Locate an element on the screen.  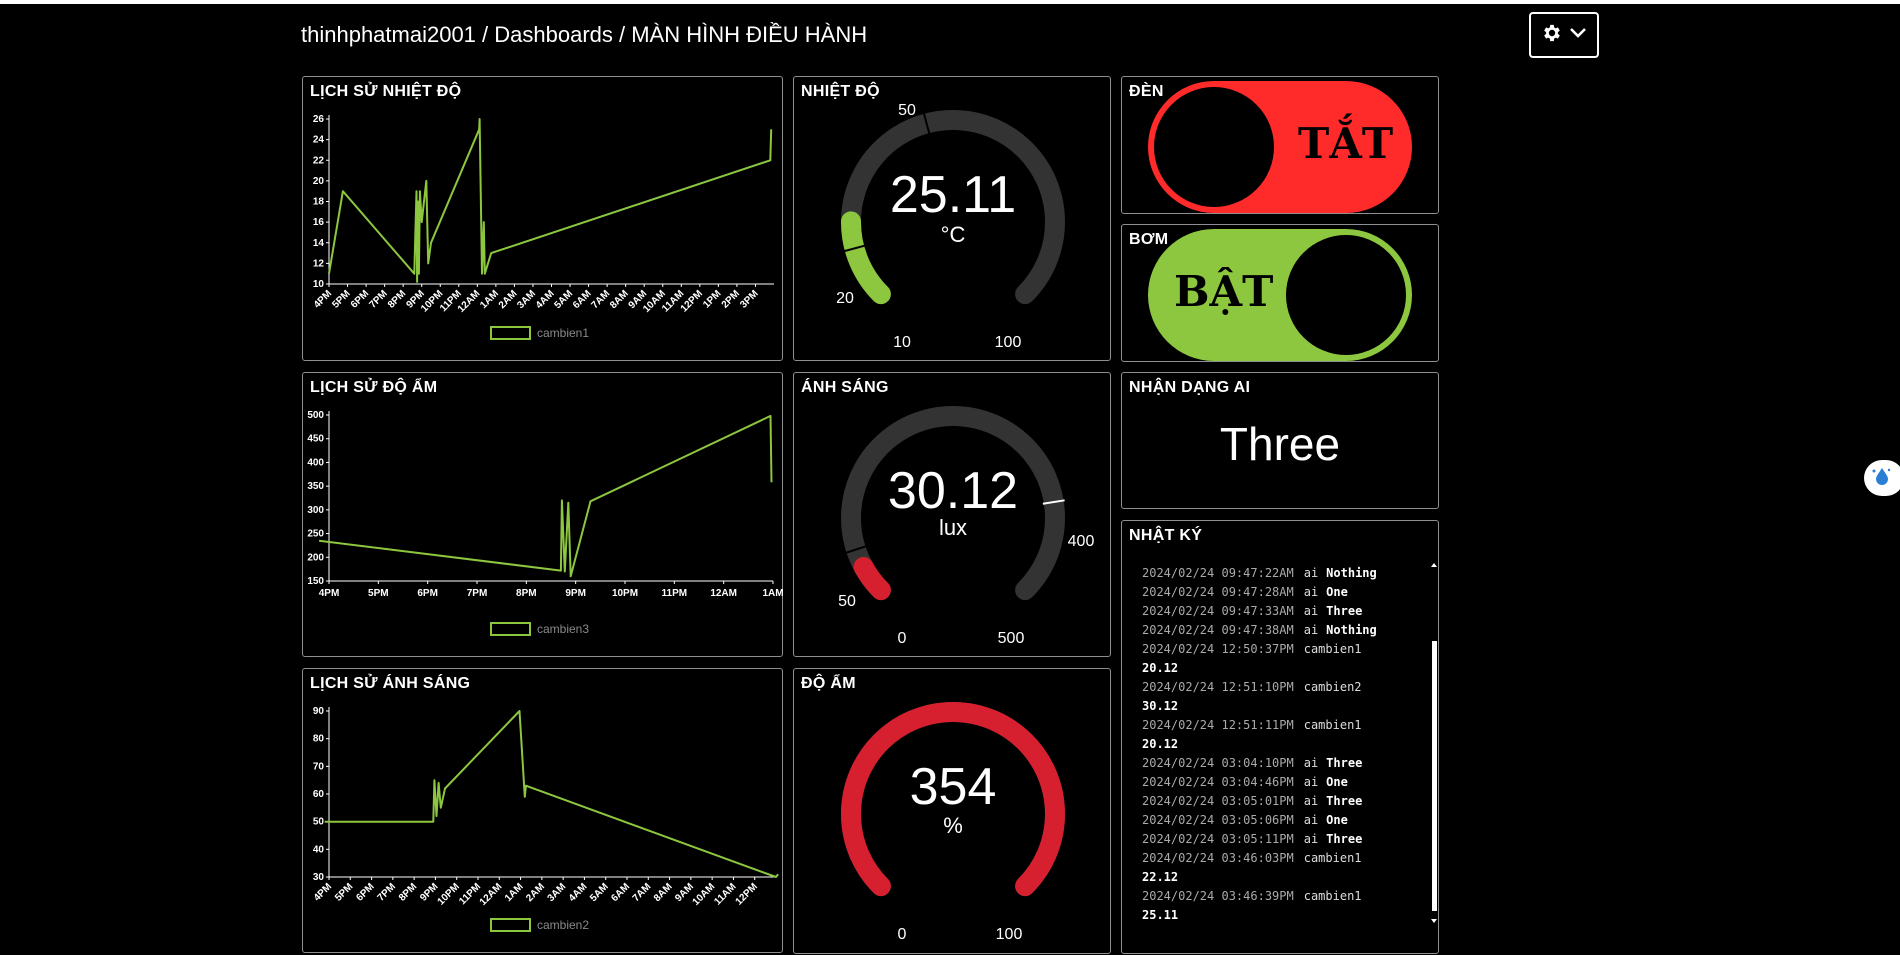
x-tick-label: 12PM is located at coordinates (747, 894).